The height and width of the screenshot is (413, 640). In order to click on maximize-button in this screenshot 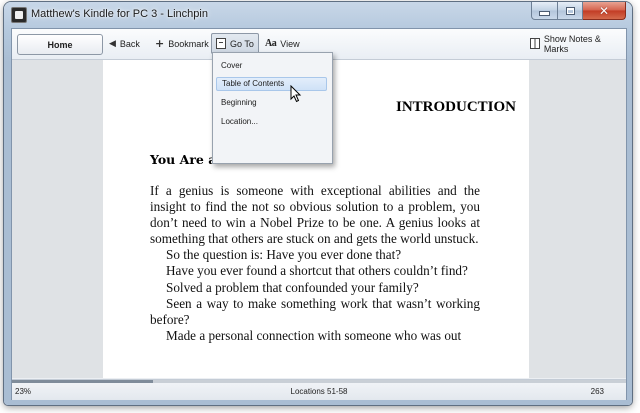, I will do `click(570, 11)`.